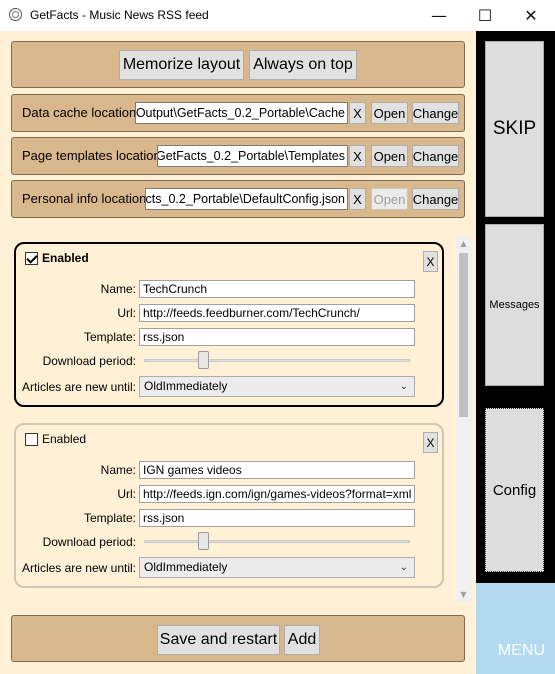  Describe the element at coordinates (531, 15) in the screenshot. I see `close-button: ✕` at that location.